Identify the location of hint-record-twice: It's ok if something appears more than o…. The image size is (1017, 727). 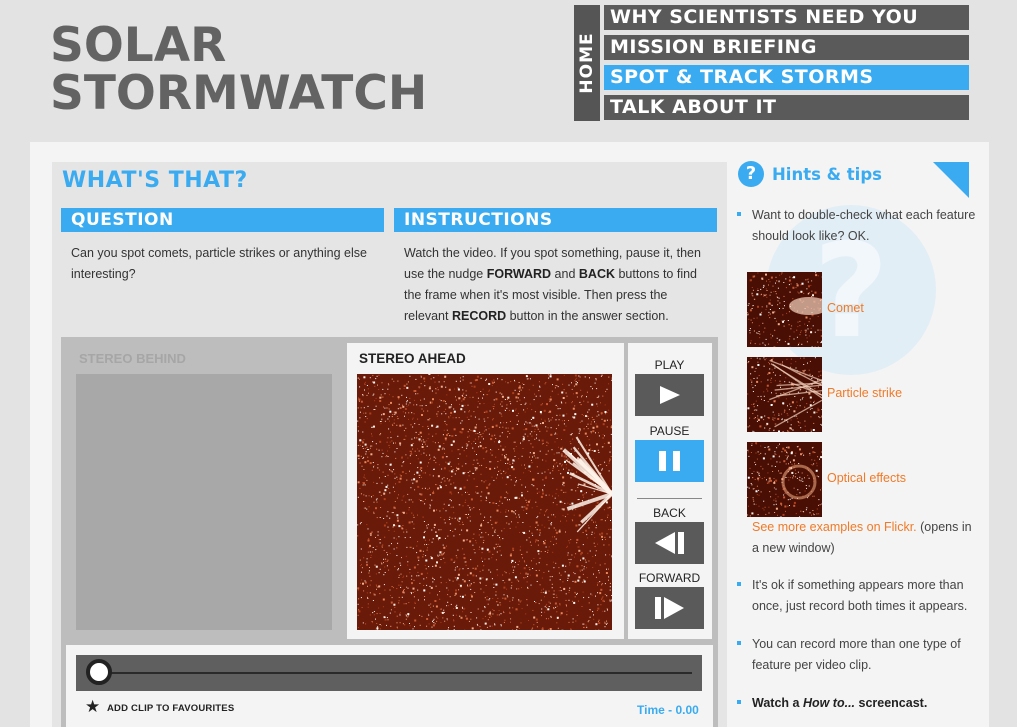
(860, 595).